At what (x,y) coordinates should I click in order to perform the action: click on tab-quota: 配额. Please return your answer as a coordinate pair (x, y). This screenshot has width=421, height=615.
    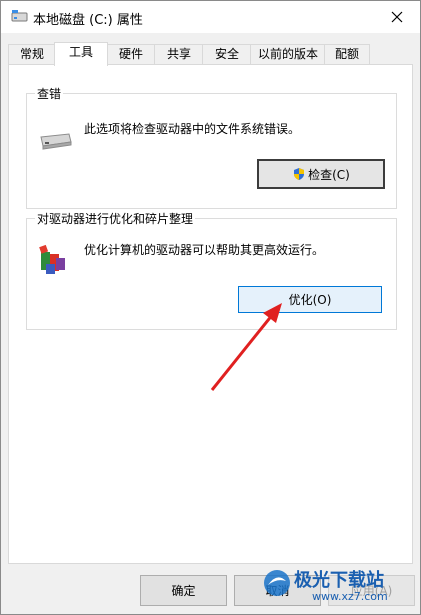
    Looking at the image, I should click on (347, 54).